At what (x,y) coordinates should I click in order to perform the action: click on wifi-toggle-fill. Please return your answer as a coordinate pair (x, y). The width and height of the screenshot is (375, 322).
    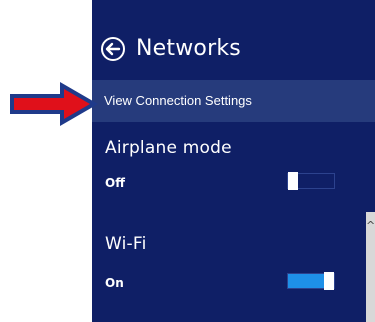
    Looking at the image, I should click on (306, 281).